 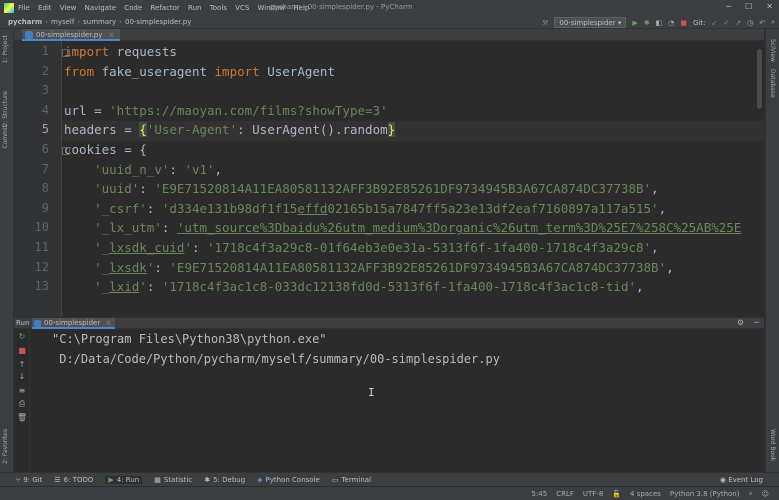 I want to click on todo-tool-button: ☰ 6: TODO, so click(x=73, y=480).